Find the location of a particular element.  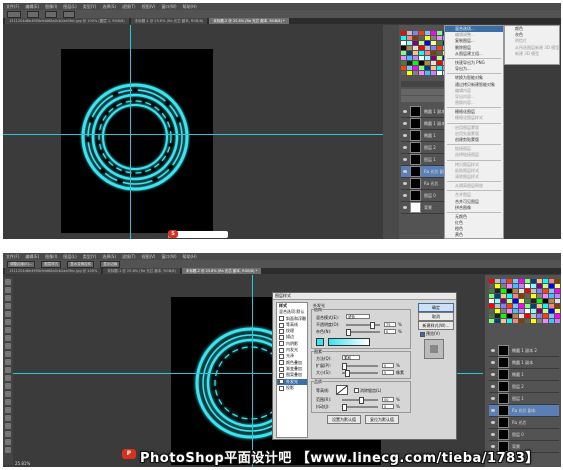

jitter-slider-knob is located at coordinates (344, 407).